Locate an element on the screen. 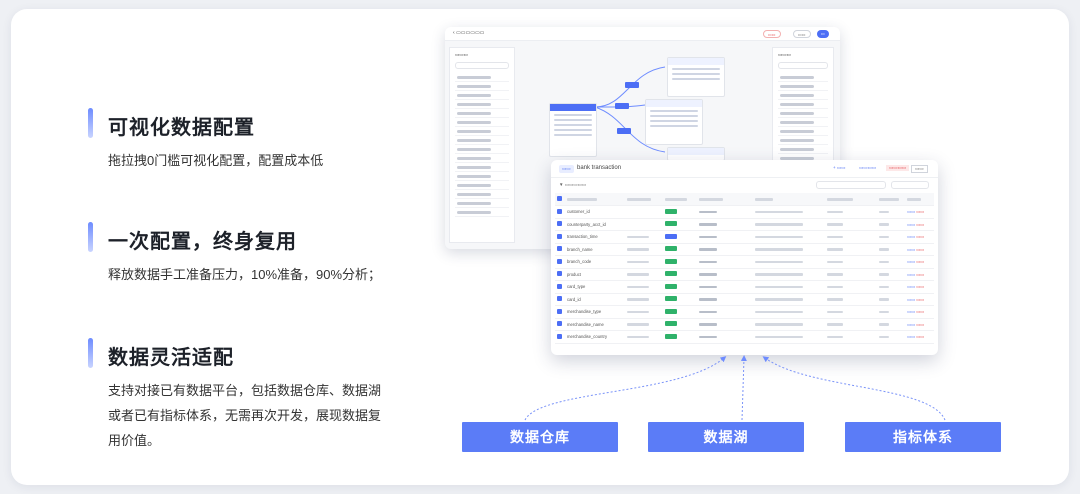 Image resolution: width=1080 pixels, height=494 pixels. target-metric-system: 指标体系 is located at coordinates (923, 437).